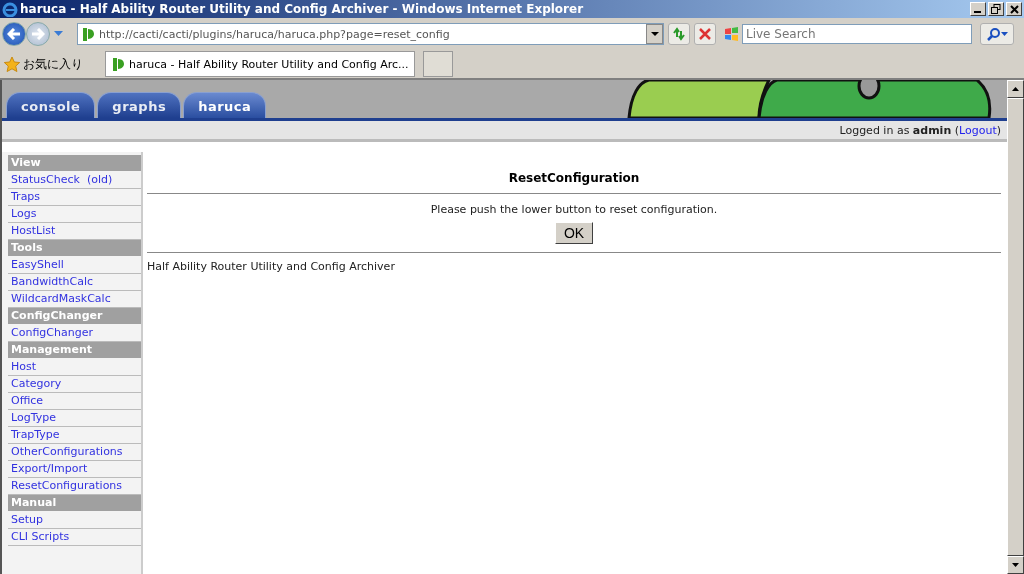 This screenshot has height=574, width=1024. I want to click on restore-button, so click(996, 9).